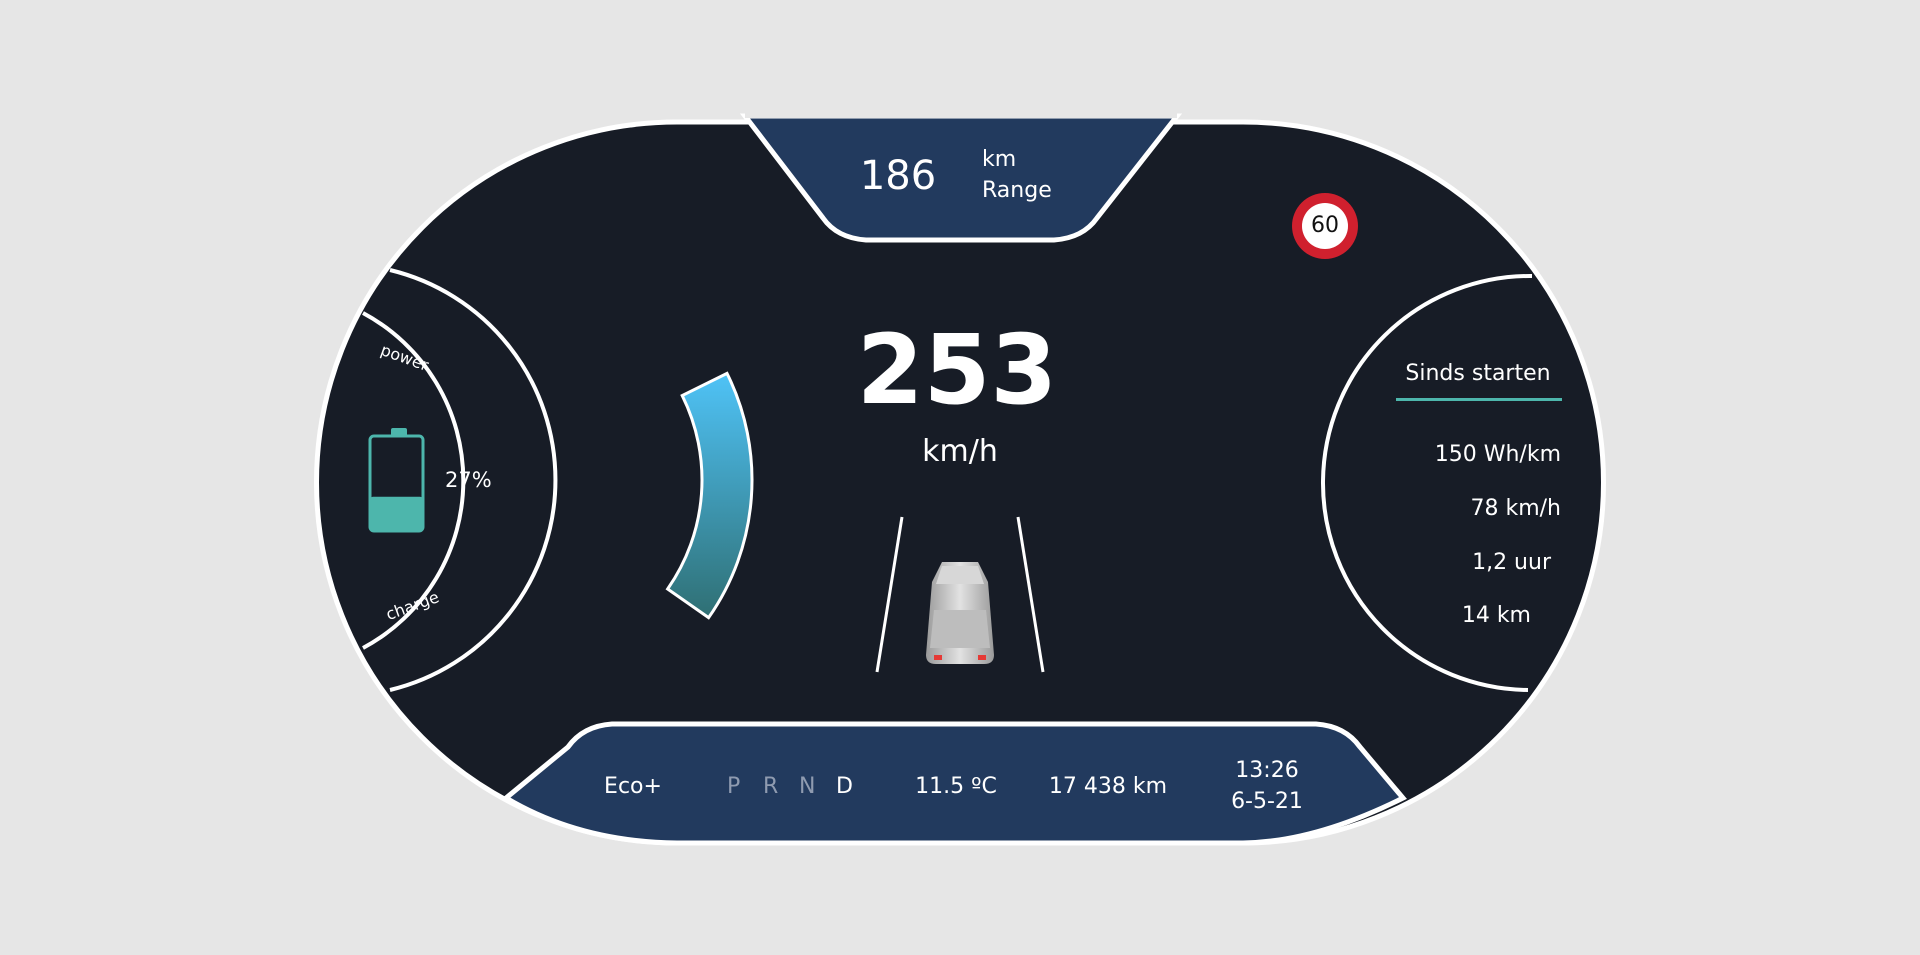  What do you see at coordinates (1267, 770) in the screenshot?
I see `clock-time: 13:26` at bounding box center [1267, 770].